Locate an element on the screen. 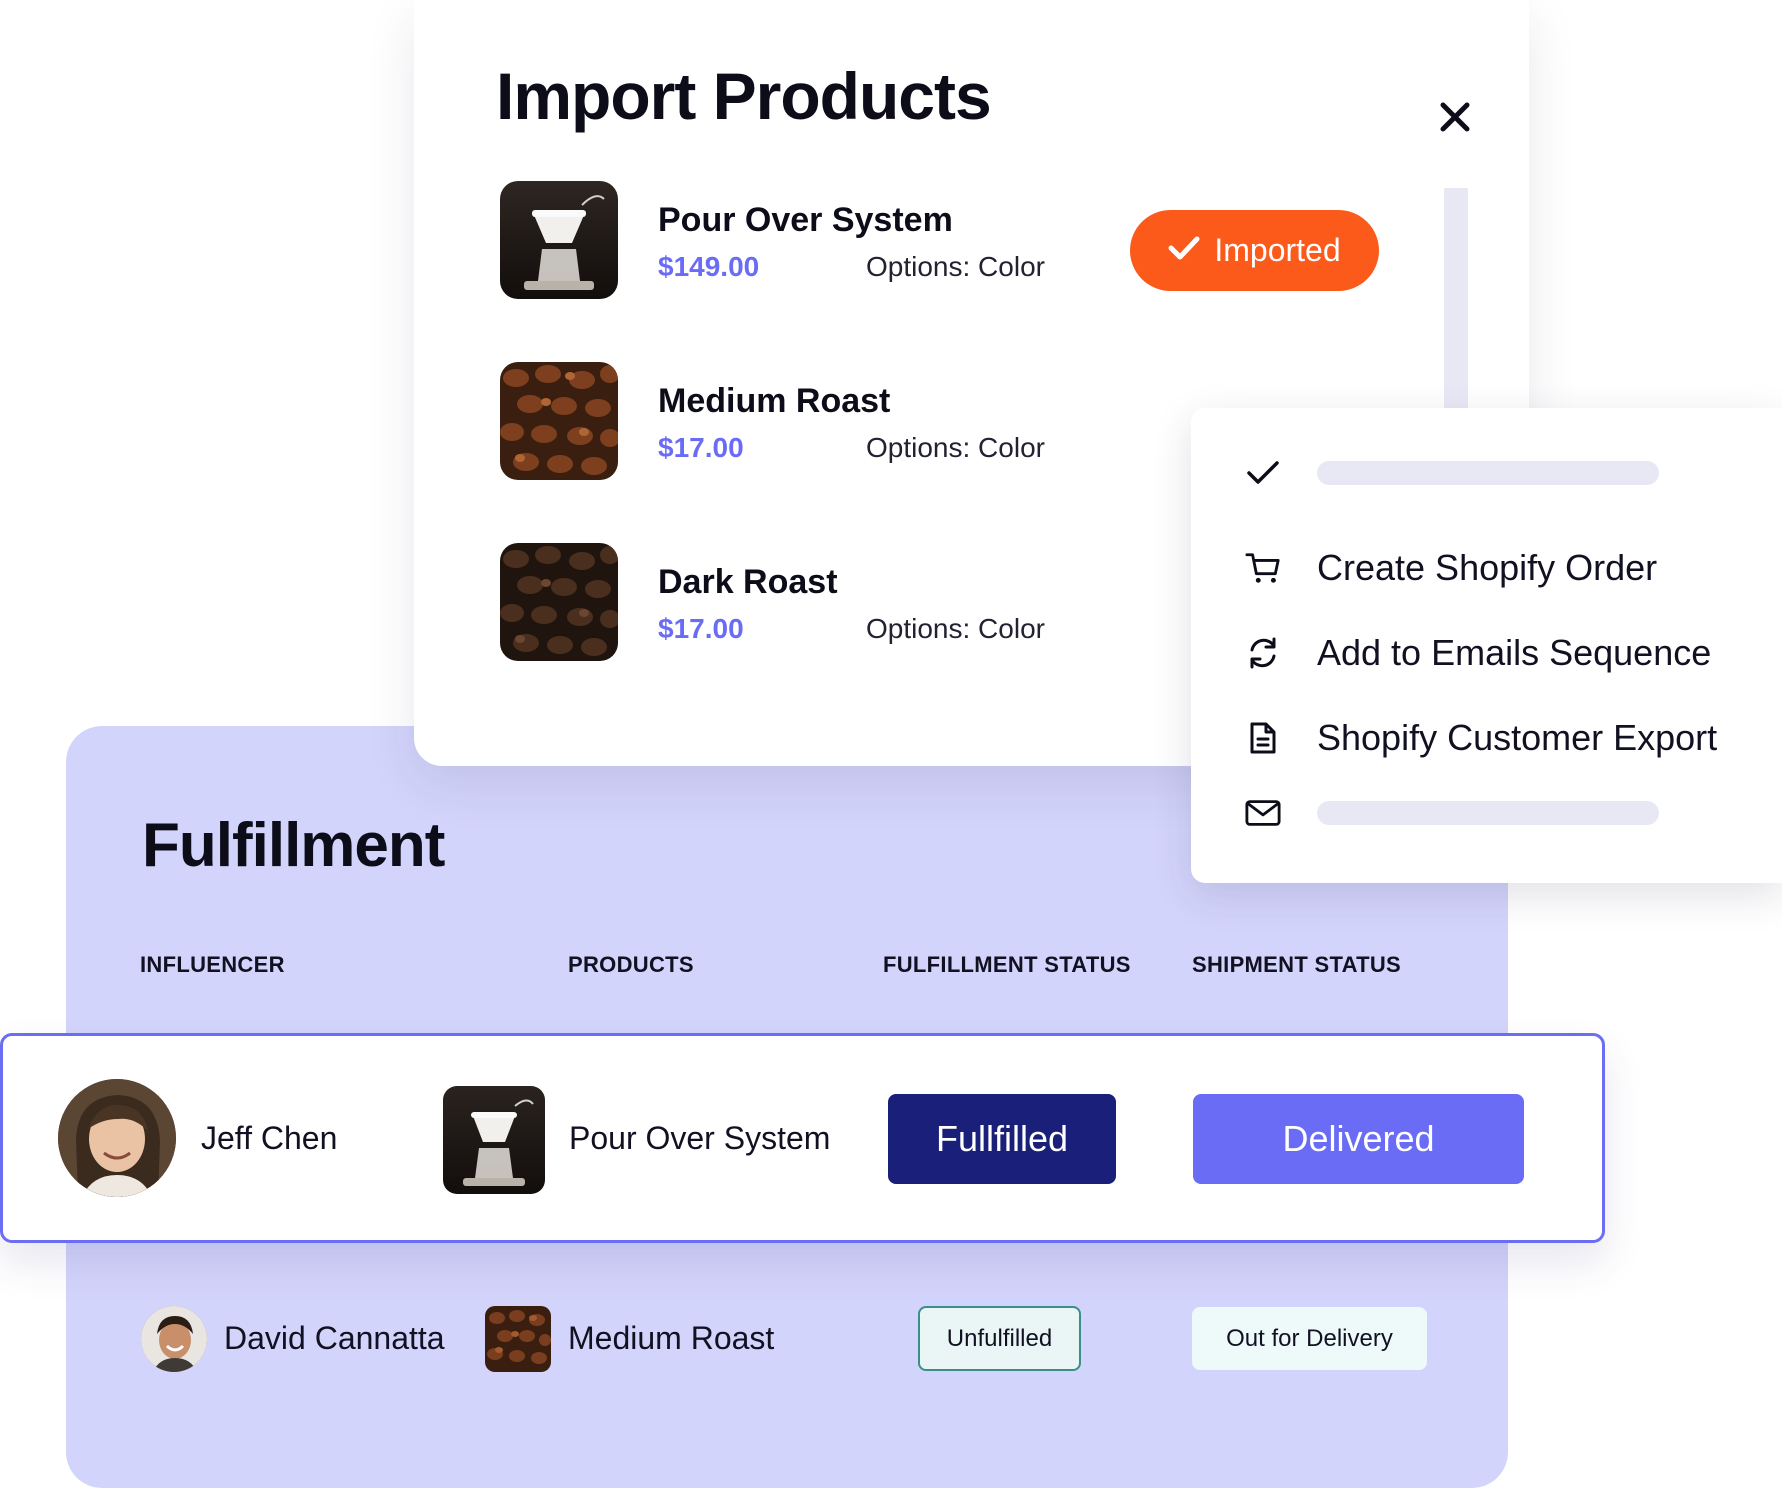 This screenshot has height=1488, width=1782. menu-item-shopify-customer-export: Shopify Customer Export is located at coordinates (1486, 738).